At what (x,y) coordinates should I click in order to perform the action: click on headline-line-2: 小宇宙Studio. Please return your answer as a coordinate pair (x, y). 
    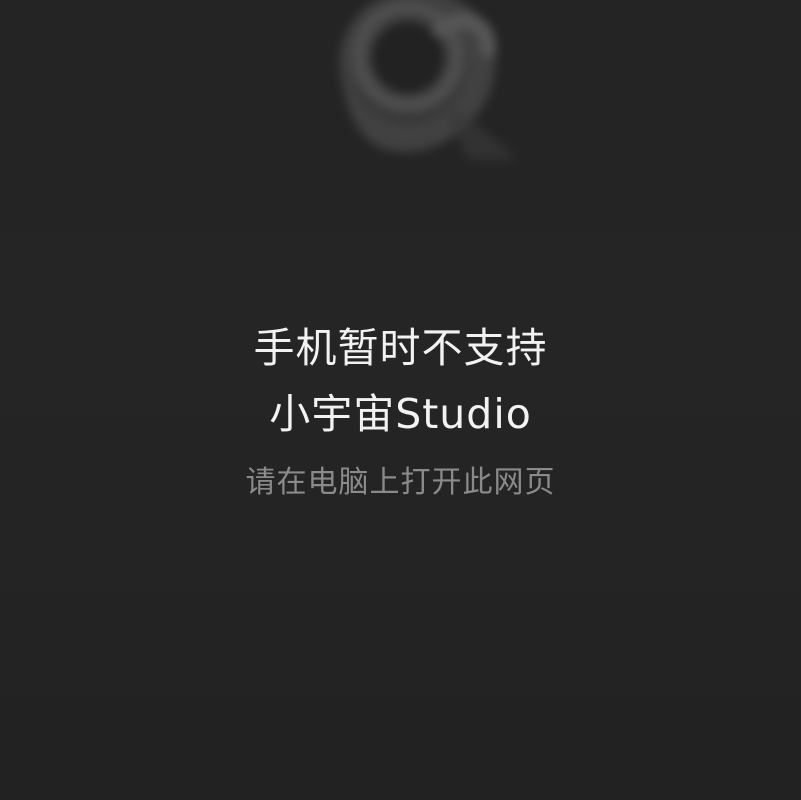
    Looking at the image, I should click on (400, 414).